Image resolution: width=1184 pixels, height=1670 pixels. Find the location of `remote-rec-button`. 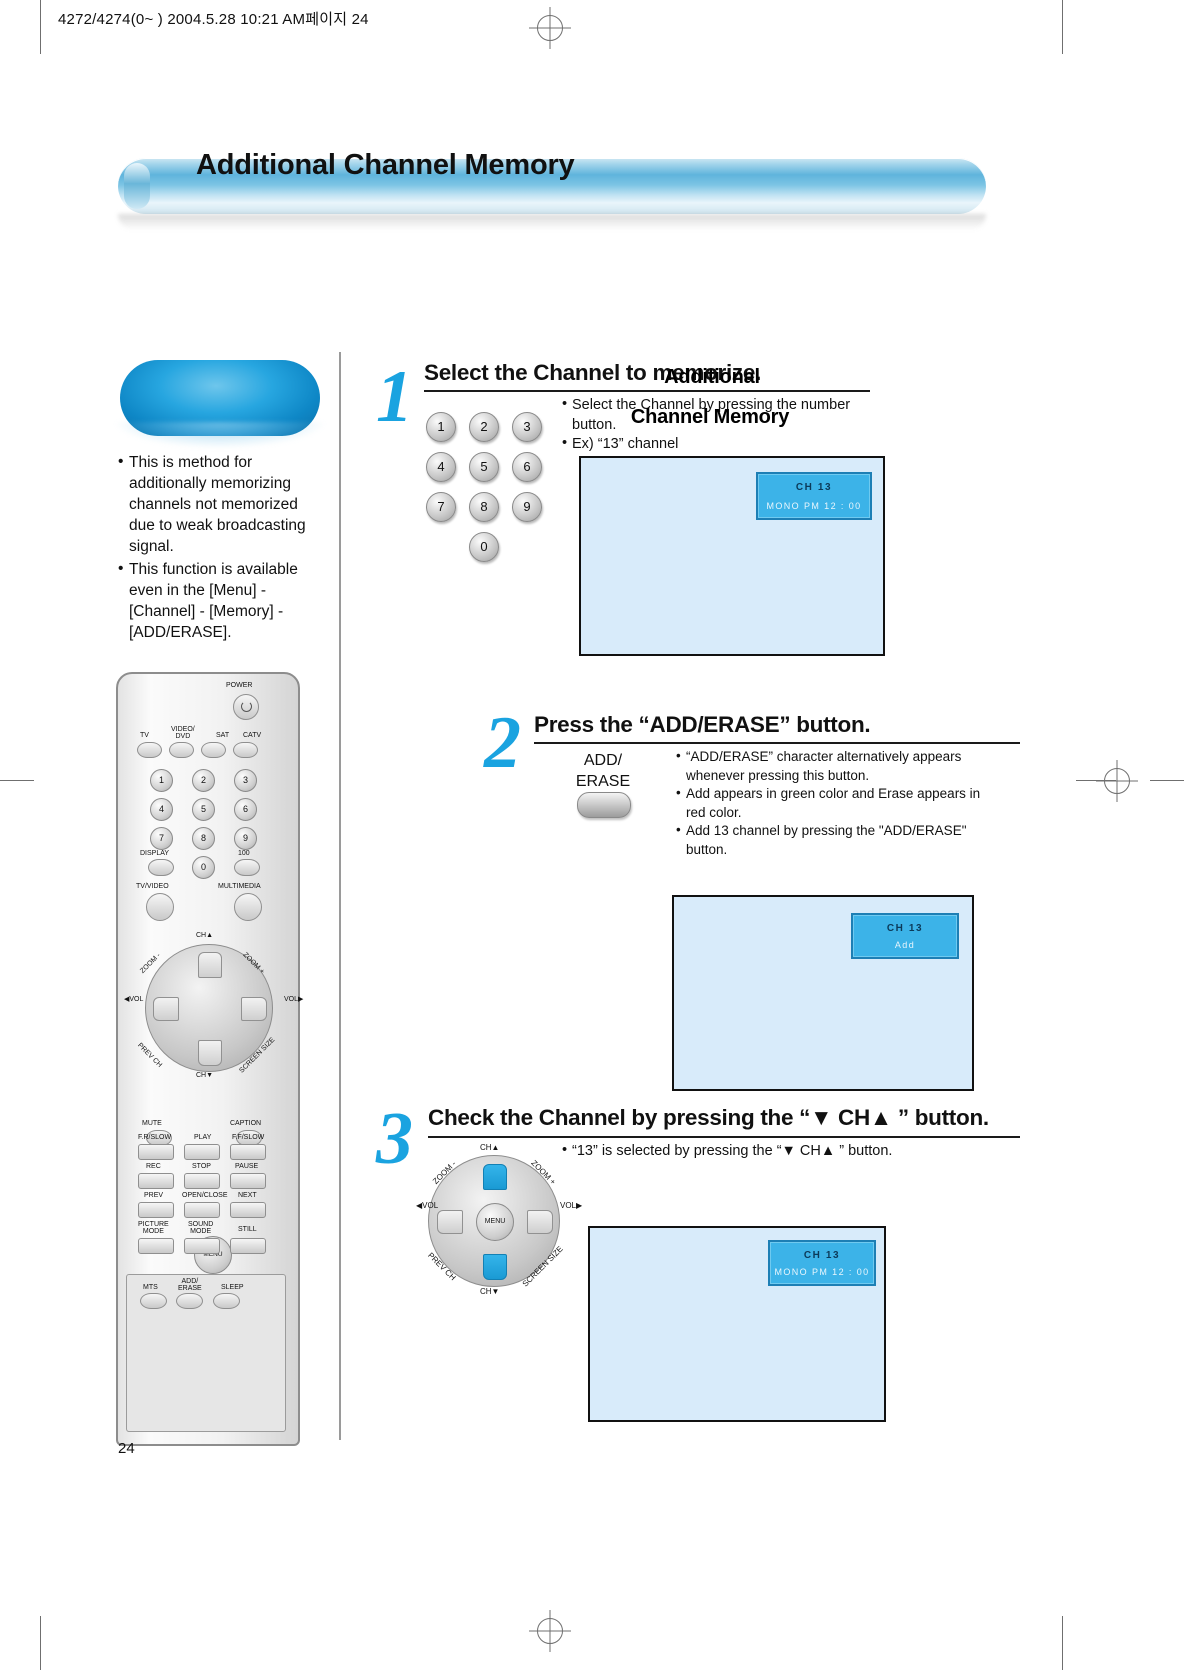

remote-rec-button is located at coordinates (156, 1181).